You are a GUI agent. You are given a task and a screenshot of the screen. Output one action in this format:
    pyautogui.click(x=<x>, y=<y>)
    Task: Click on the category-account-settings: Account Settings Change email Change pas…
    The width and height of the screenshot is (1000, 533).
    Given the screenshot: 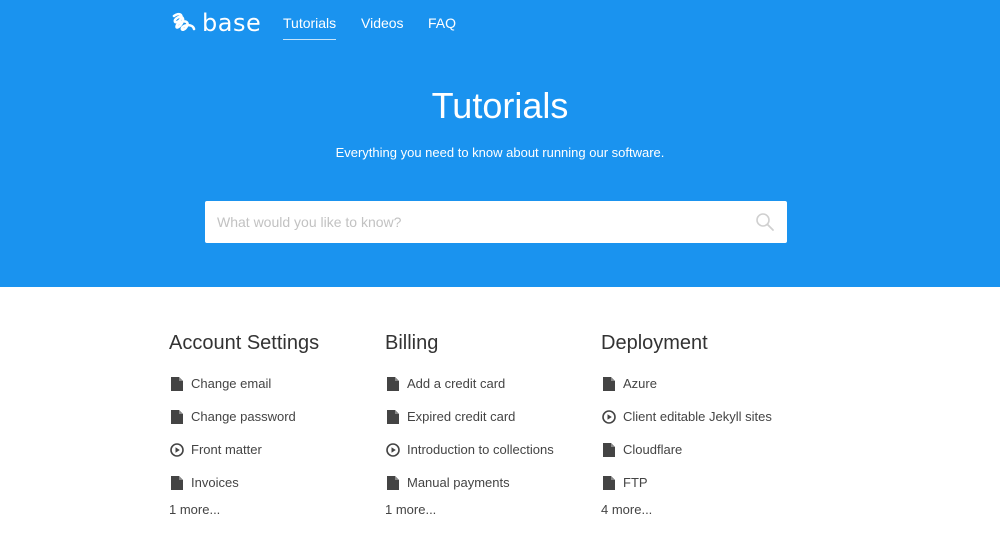 What is the action you would take?
    pyautogui.click(x=274, y=425)
    